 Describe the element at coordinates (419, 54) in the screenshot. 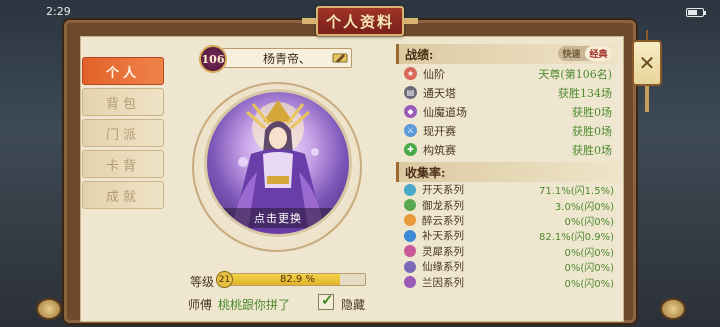

I see `record-header-label: 战绩:` at that location.